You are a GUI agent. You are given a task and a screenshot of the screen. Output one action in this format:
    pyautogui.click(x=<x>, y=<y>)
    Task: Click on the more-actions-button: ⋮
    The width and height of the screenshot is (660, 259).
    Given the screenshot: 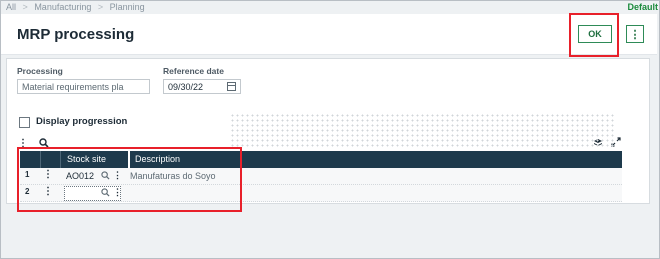 What is the action you would take?
    pyautogui.click(x=635, y=34)
    